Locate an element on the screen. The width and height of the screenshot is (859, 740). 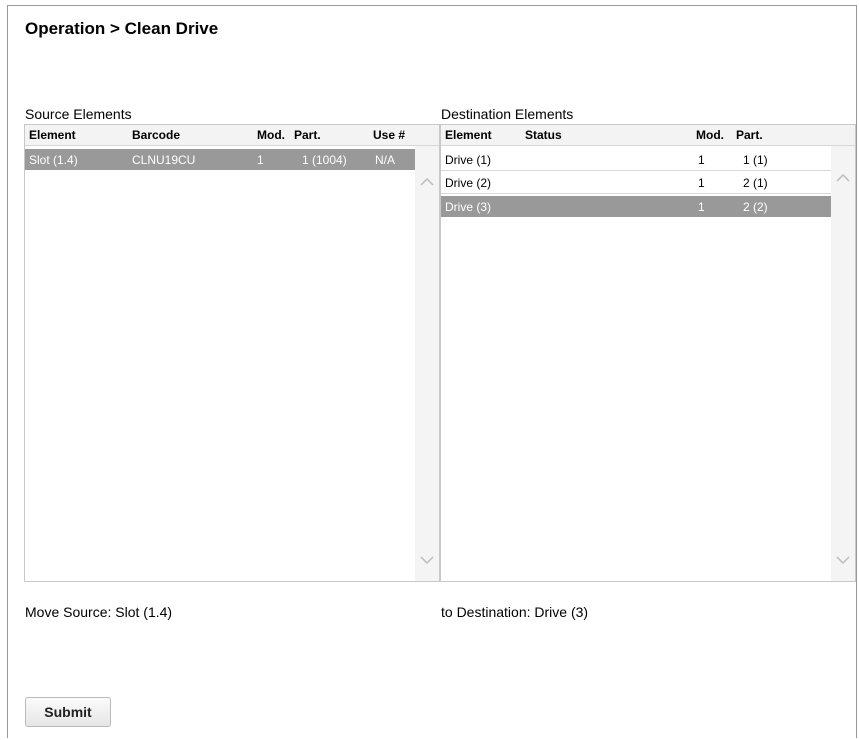
column-header-status: Status is located at coordinates (543, 135).